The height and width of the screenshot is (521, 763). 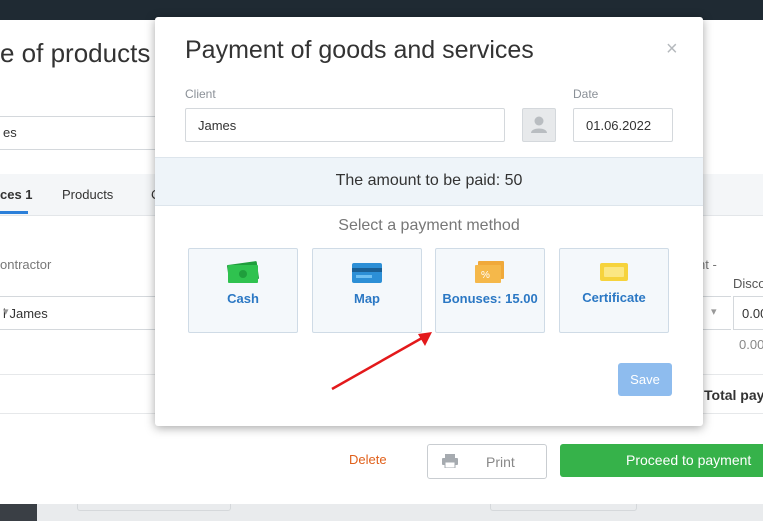 I want to click on discount-input: 0.00, so click(x=748, y=313).